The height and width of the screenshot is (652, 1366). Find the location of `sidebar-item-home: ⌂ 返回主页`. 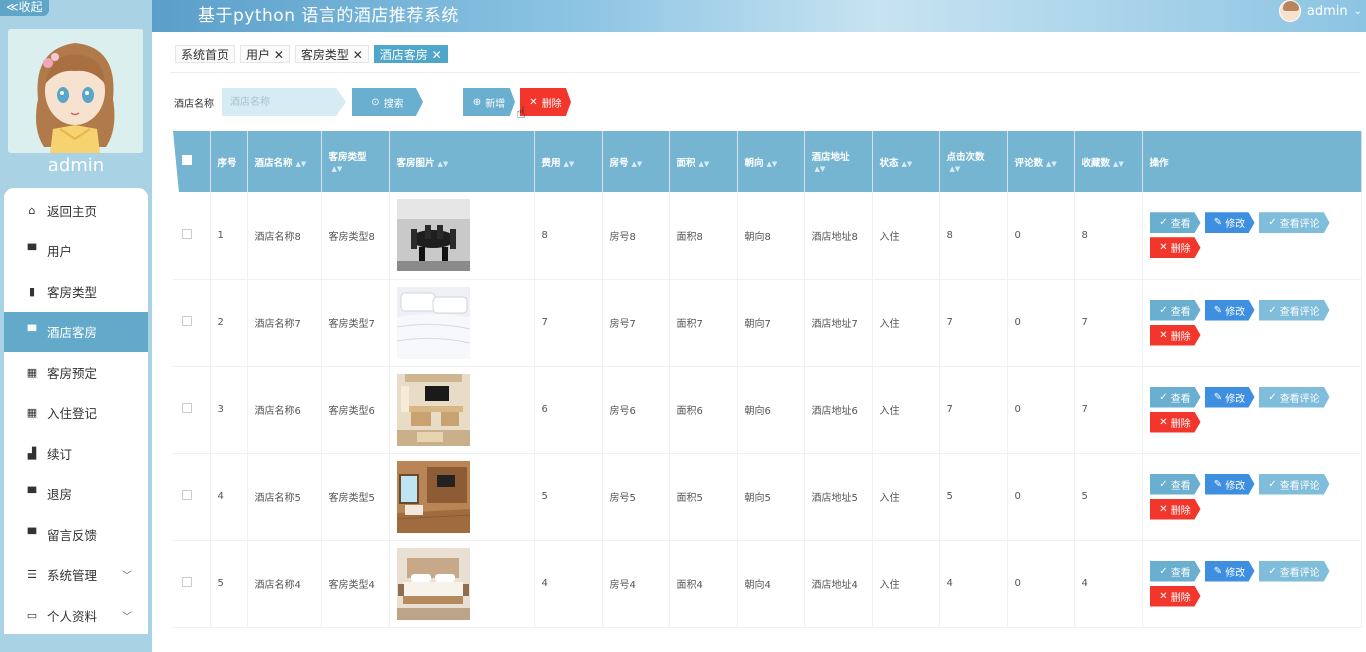

sidebar-item-home: ⌂ 返回主页 is located at coordinates (76, 210).